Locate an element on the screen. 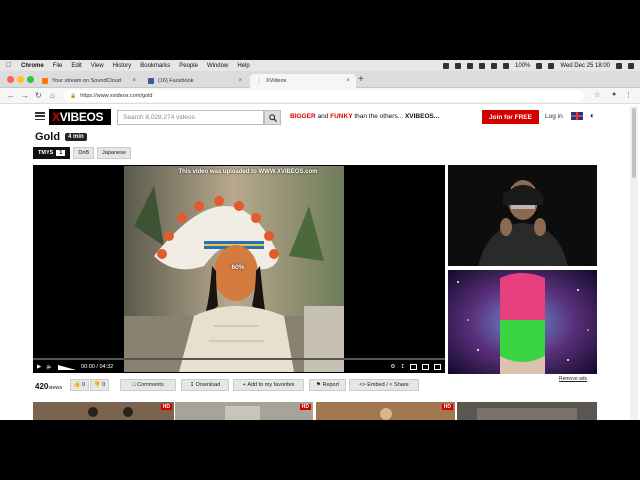 This screenshot has height=480, width=640. battery-percent: 100% is located at coordinates (522, 66).